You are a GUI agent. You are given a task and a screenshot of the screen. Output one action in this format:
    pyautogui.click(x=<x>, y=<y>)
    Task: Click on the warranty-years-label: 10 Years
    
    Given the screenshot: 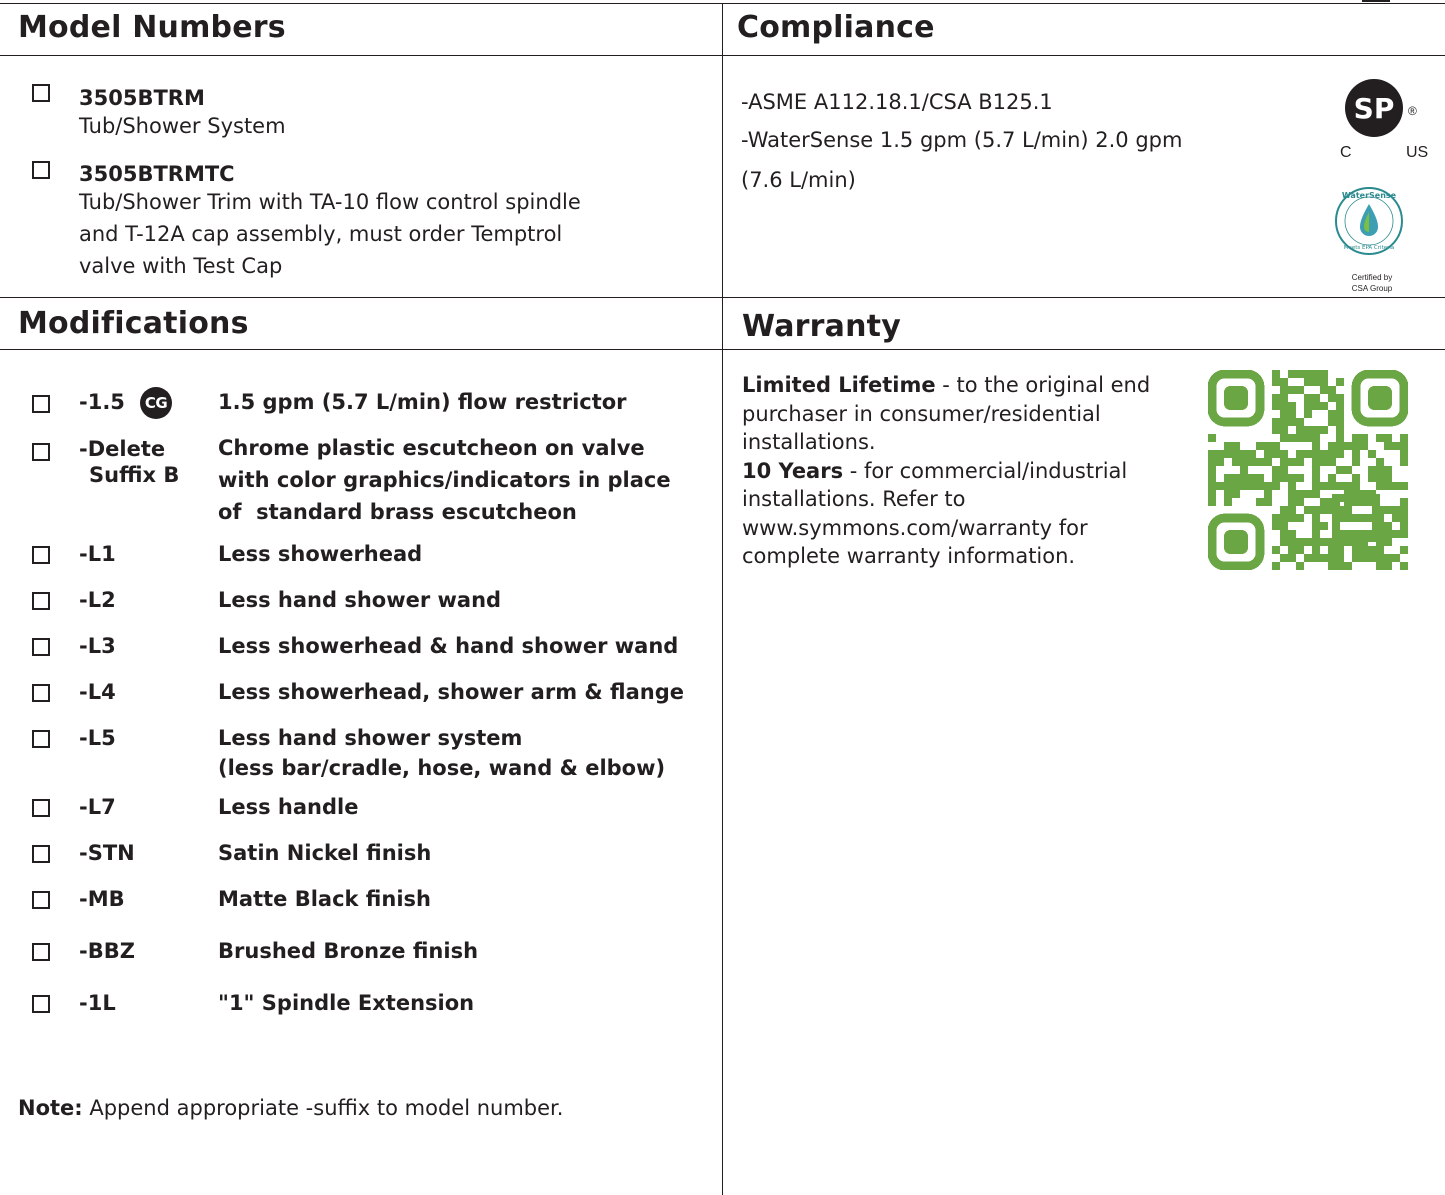 What is the action you would take?
    pyautogui.click(x=793, y=470)
    